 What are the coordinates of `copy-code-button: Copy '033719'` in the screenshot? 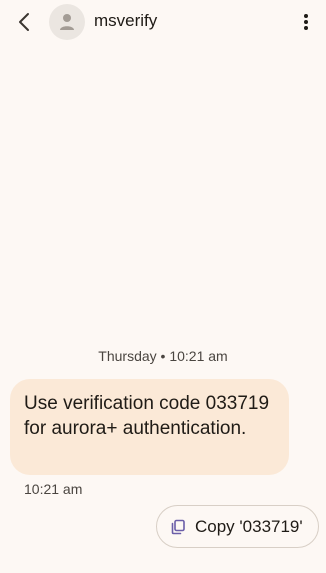 It's located at (237, 526).